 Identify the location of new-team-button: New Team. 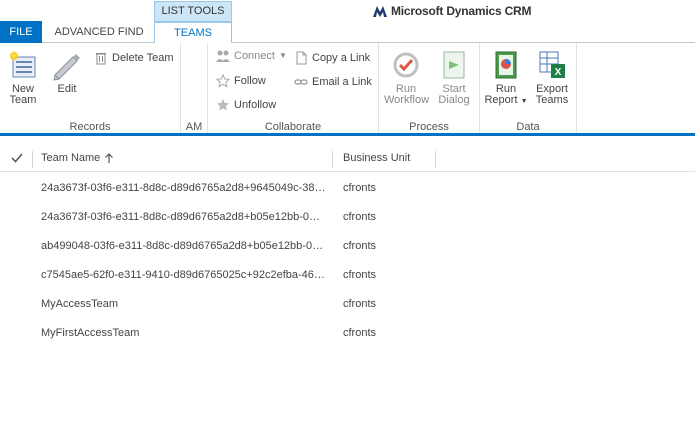
(23, 77).